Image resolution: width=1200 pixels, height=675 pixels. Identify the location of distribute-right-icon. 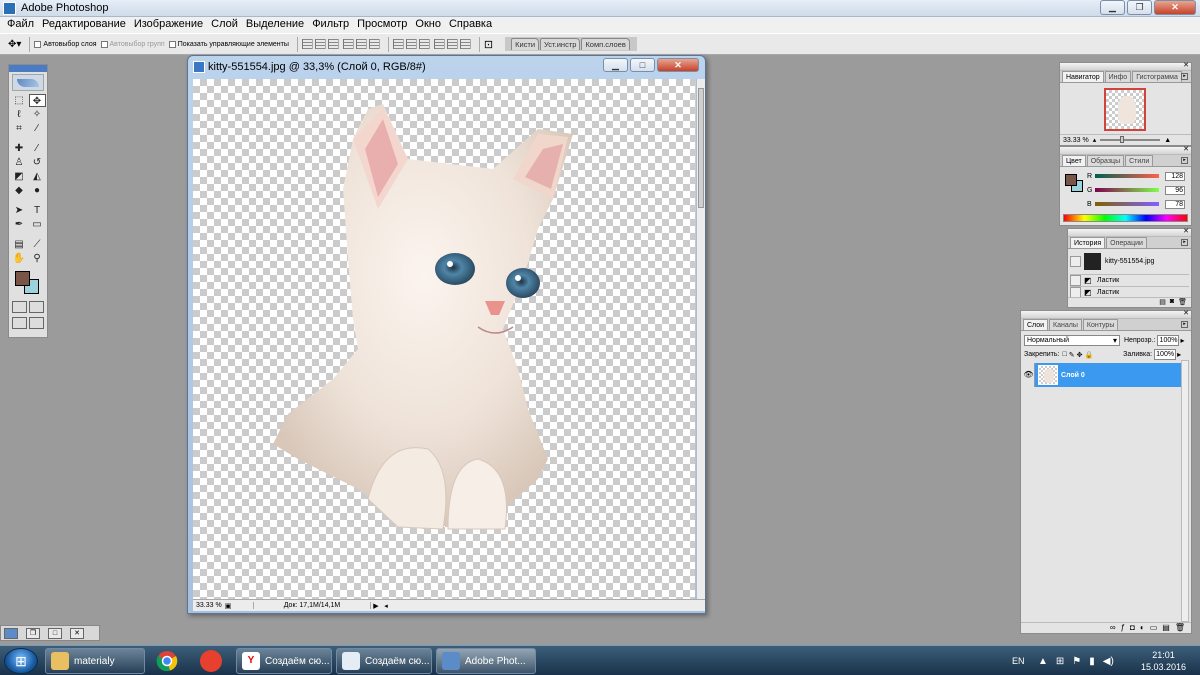
(465, 44).